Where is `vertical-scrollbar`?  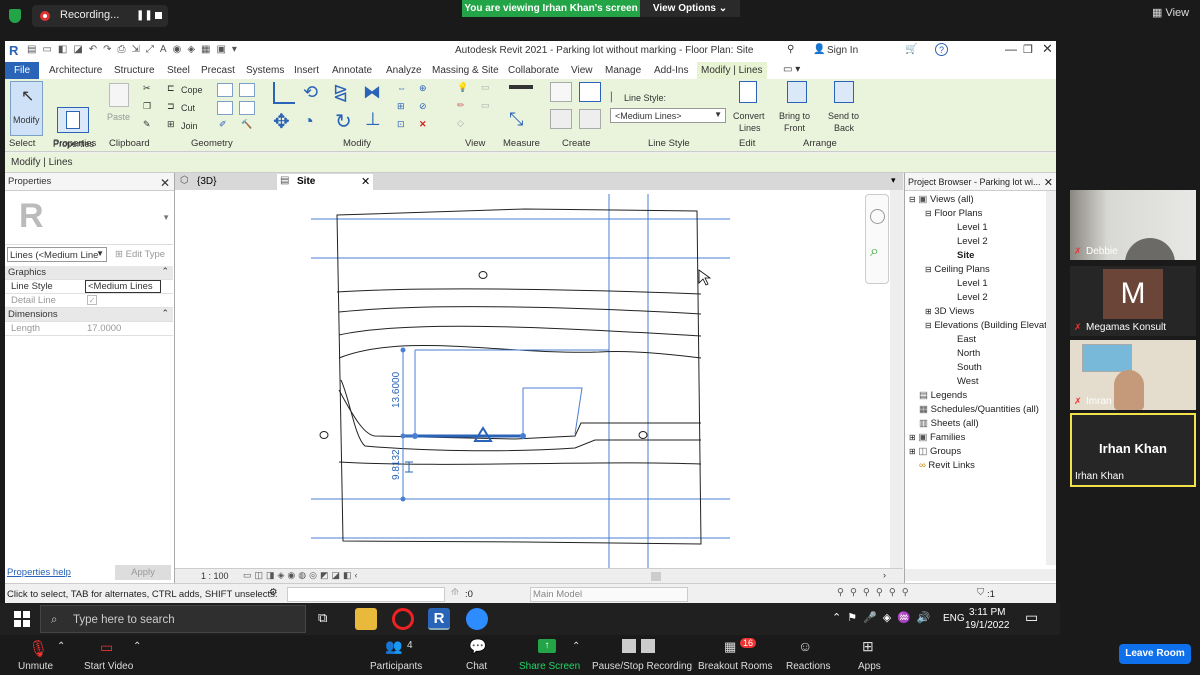
vertical-scrollbar is located at coordinates (896, 382).